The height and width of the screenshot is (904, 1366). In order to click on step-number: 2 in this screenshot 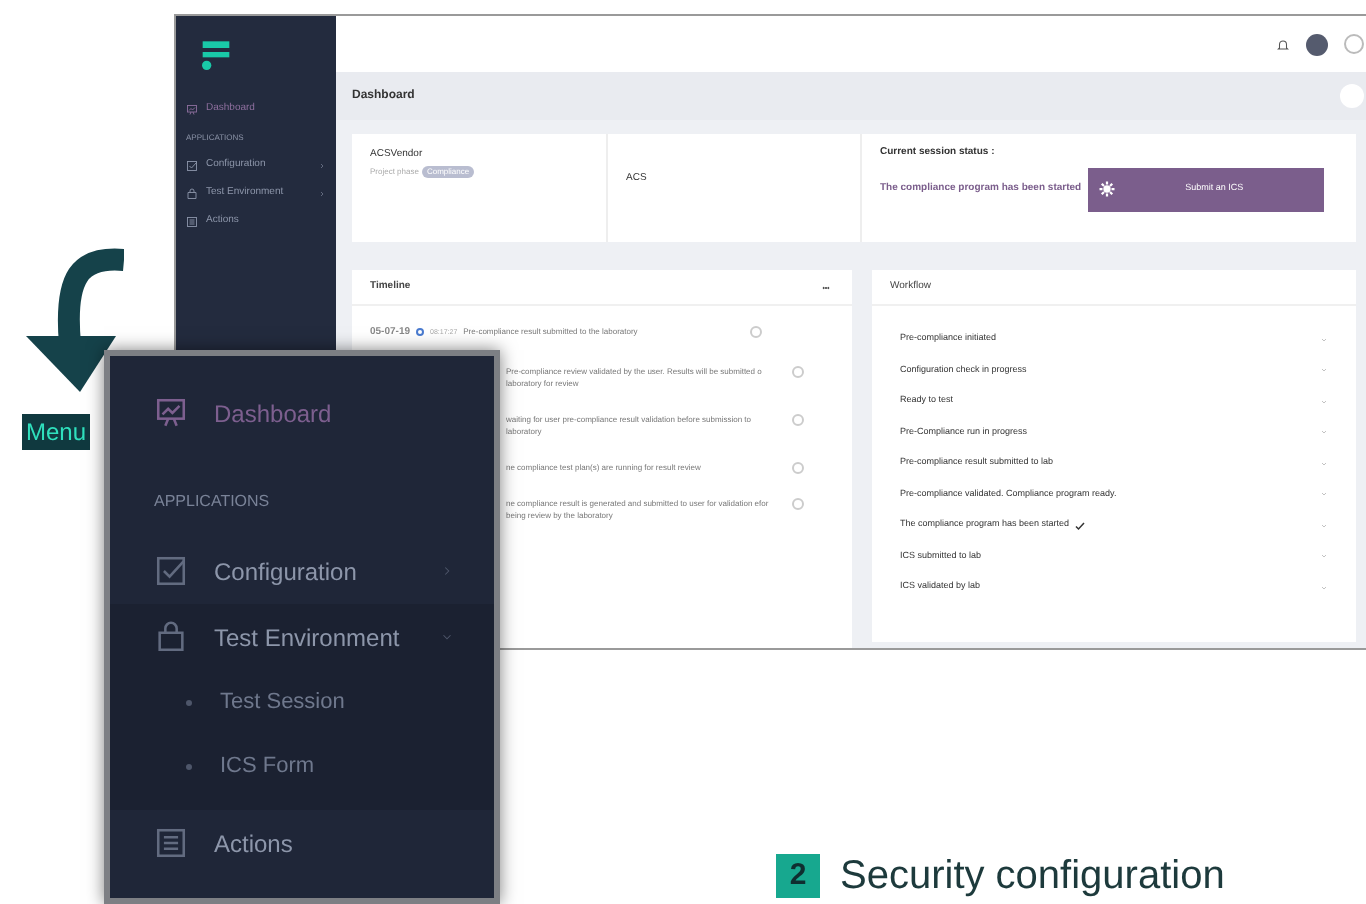, I will do `click(798, 876)`.